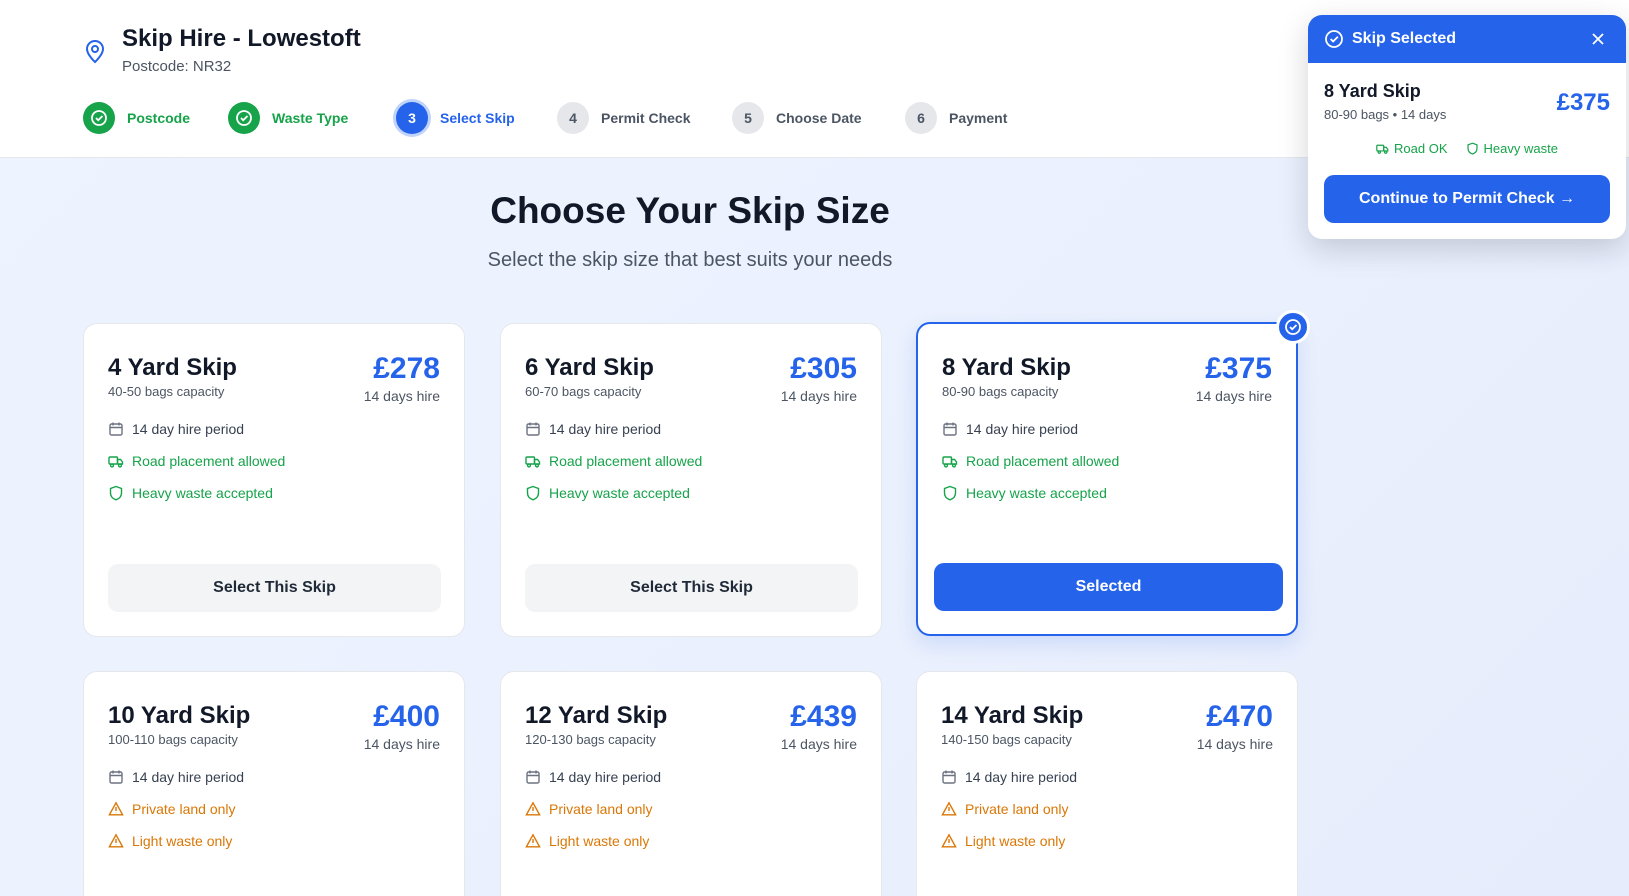 The image size is (1629, 896). I want to click on skip-name: 14 Yard Skip, so click(1012, 715).